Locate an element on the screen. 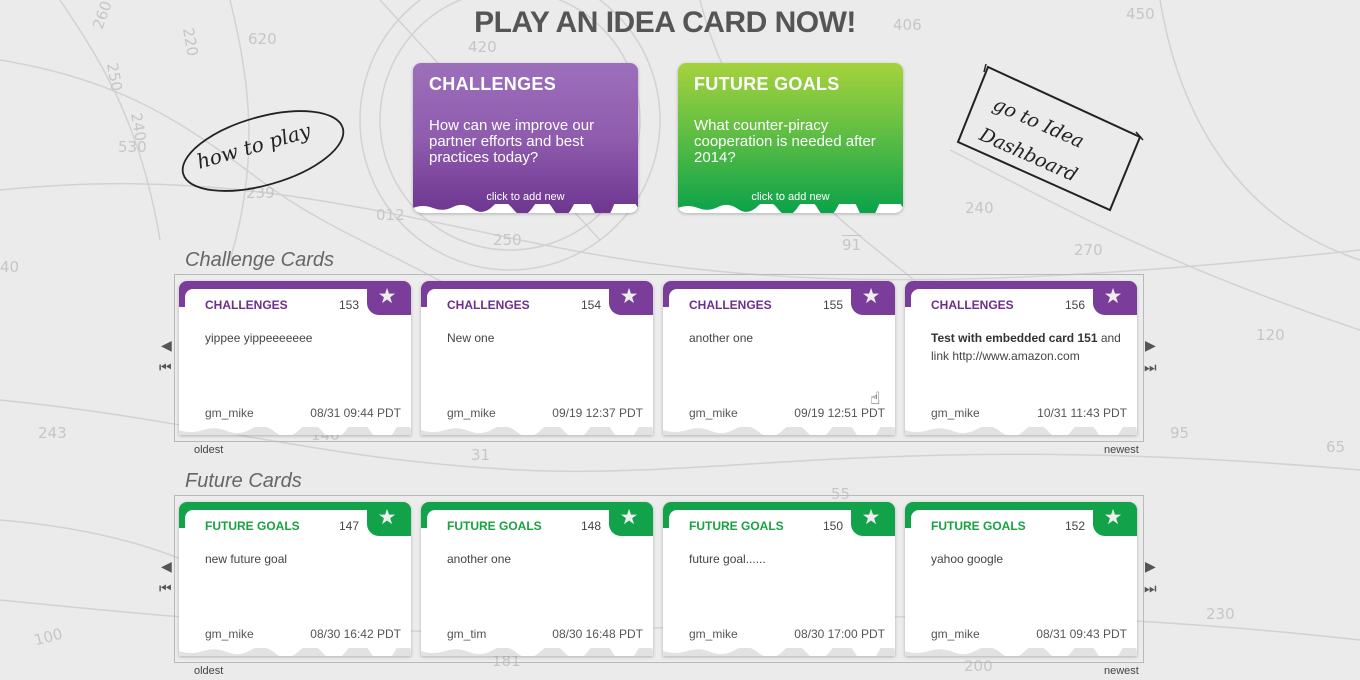 The image size is (1360, 680). card-id: 155 is located at coordinates (832, 305).